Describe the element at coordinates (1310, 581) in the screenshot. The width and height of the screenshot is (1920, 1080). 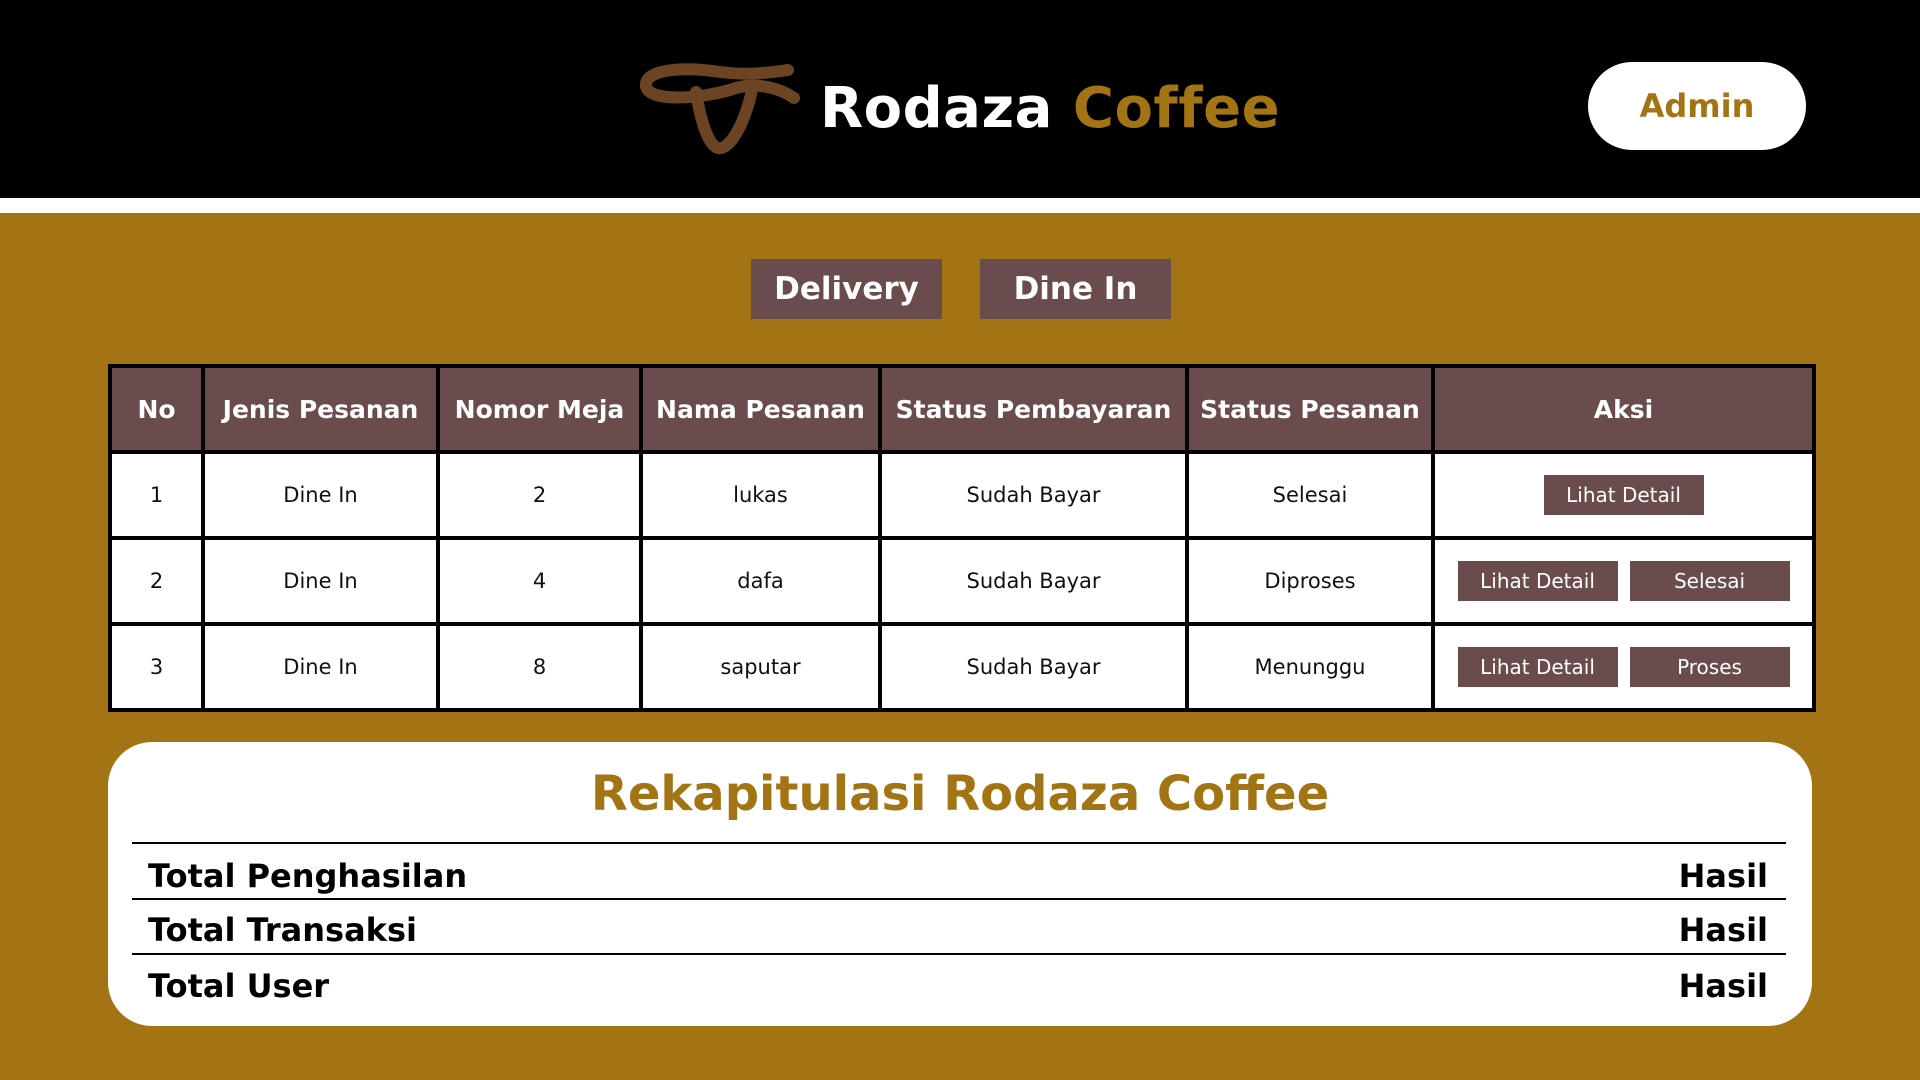
I see `cell-status: Diproses` at that location.